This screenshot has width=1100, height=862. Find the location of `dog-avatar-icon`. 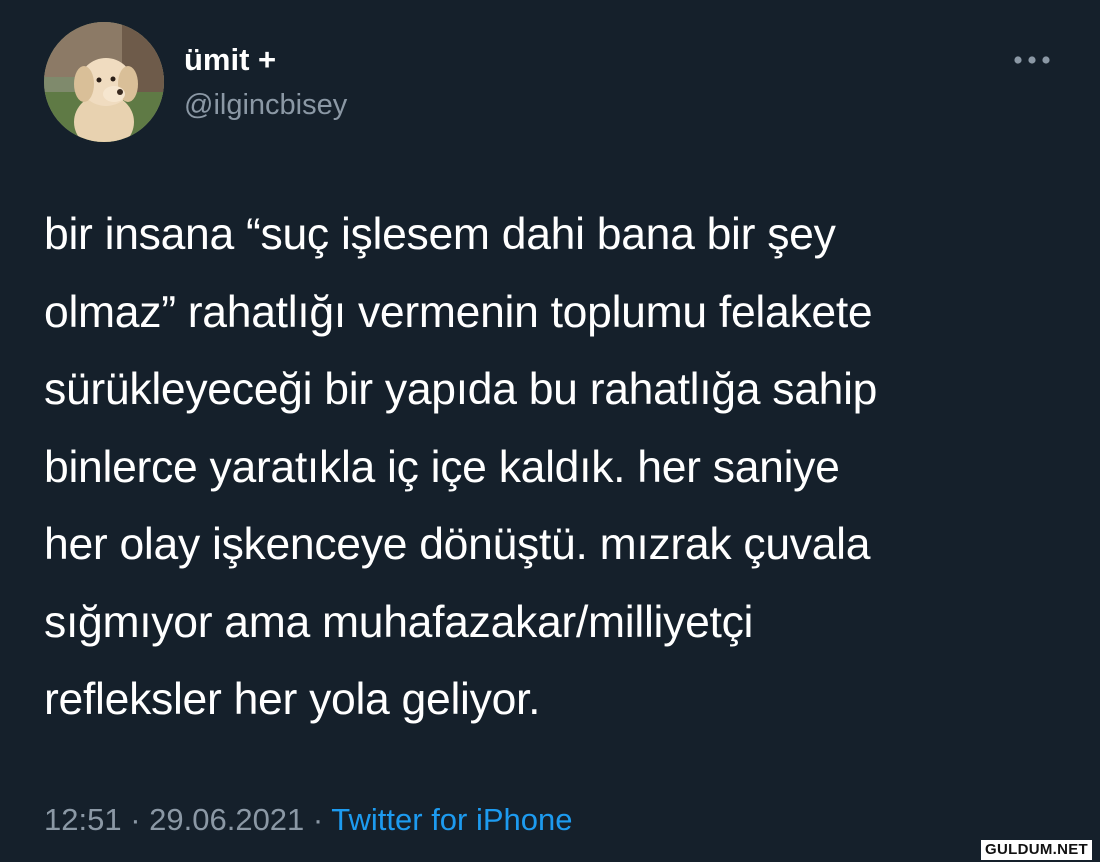

dog-avatar-icon is located at coordinates (104, 82).